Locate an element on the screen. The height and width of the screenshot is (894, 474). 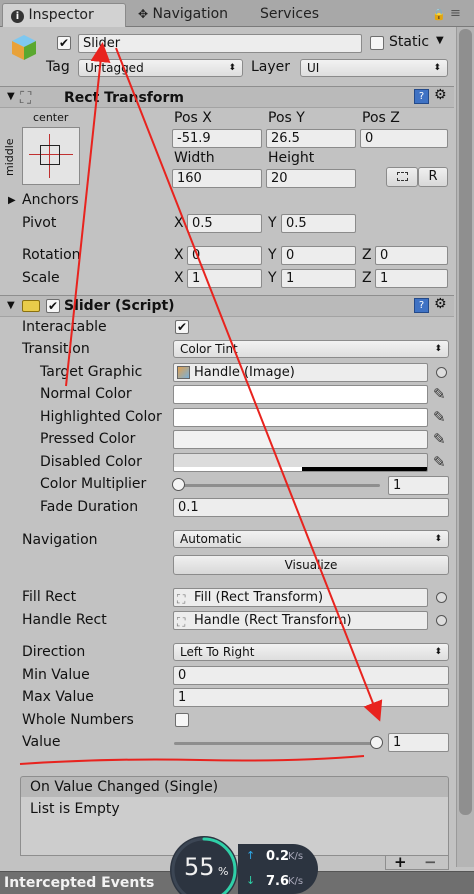
pivot-x-input: 0.5 is located at coordinates (224, 223).